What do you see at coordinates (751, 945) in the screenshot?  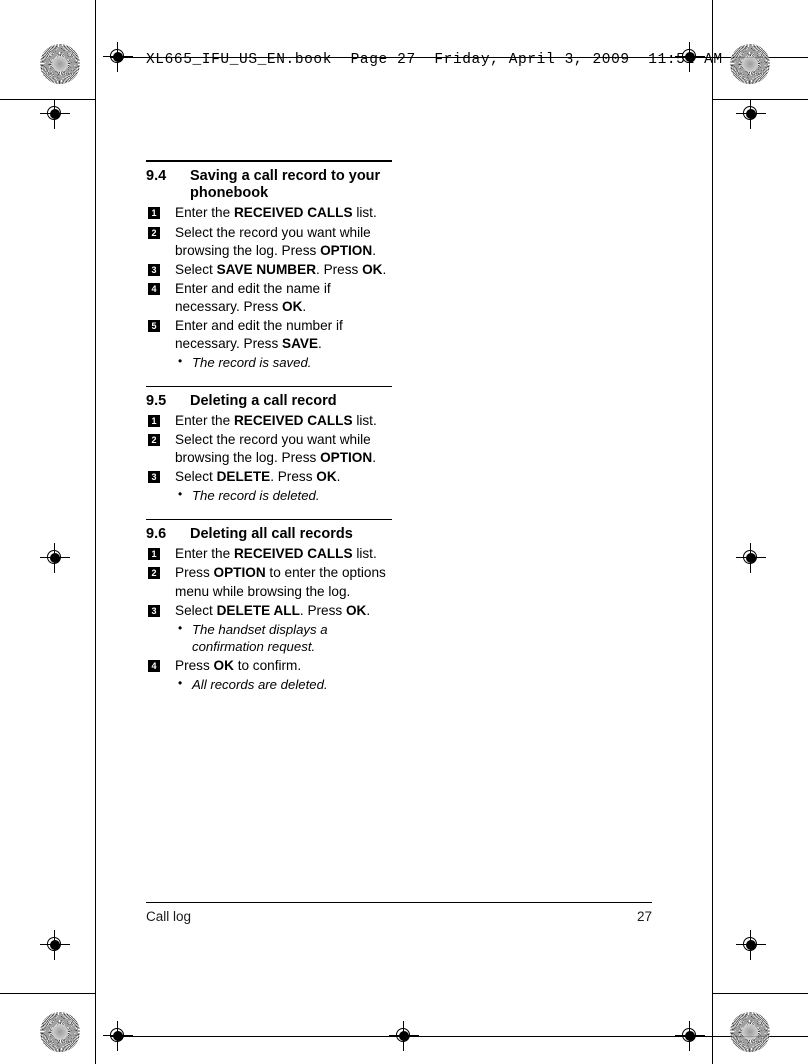 I see `registration-target-lower-right` at bounding box center [751, 945].